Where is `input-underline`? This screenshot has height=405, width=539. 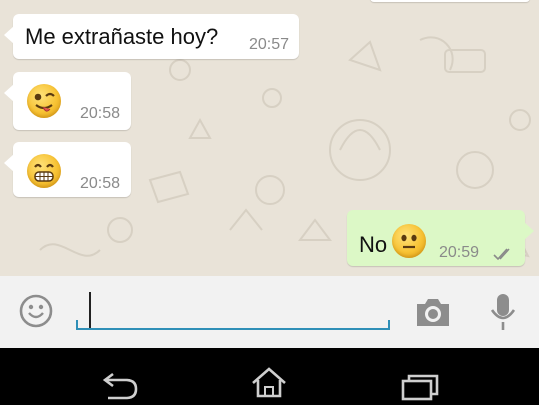 input-underline is located at coordinates (233, 329).